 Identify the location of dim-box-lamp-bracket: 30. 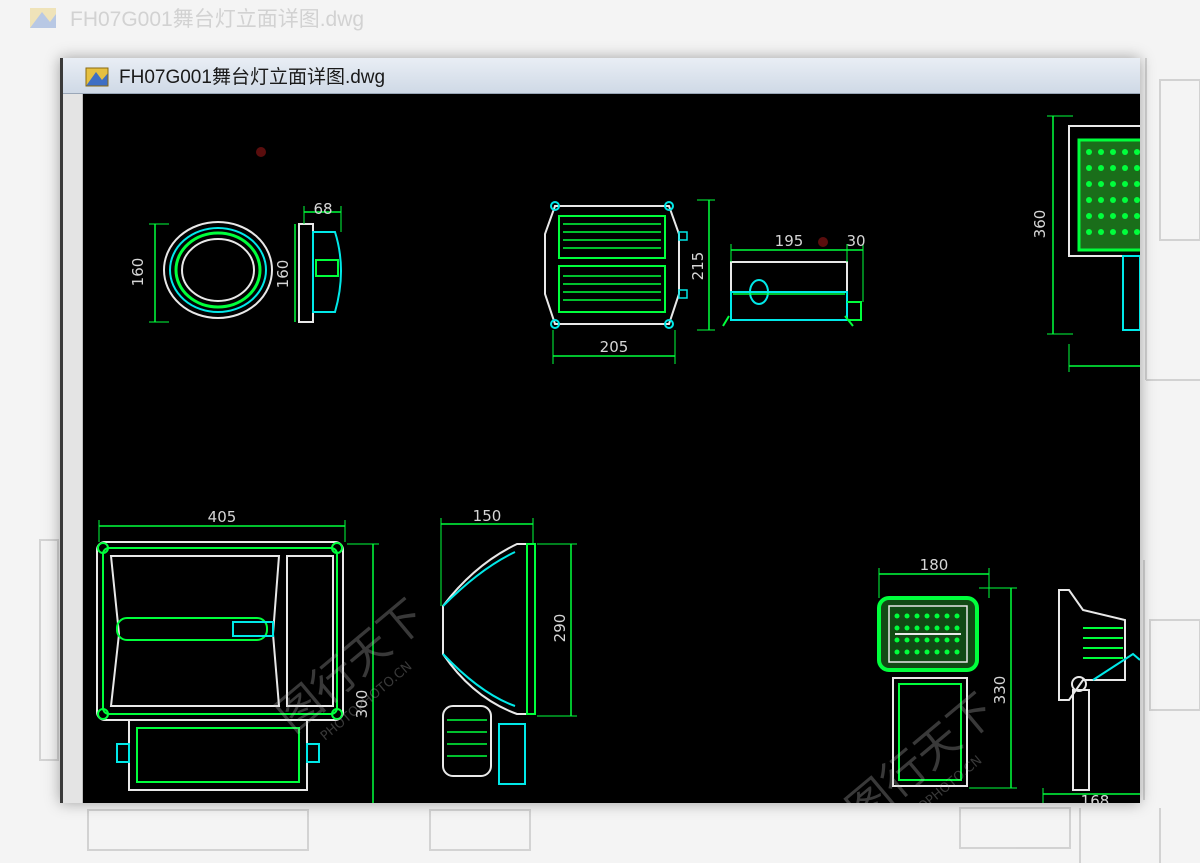
(855, 241).